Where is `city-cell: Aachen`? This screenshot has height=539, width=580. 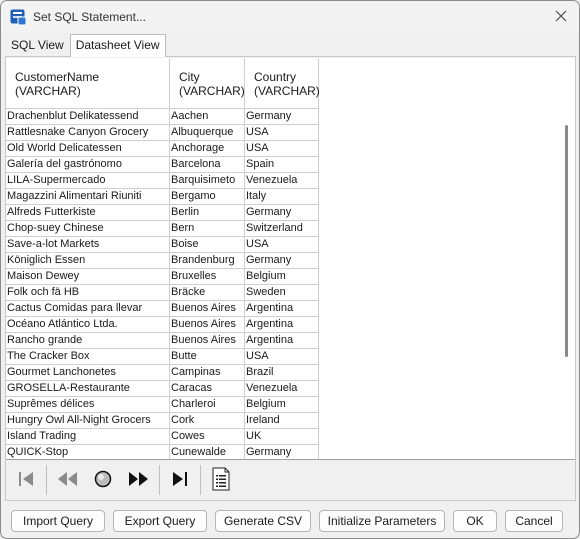 city-cell: Aachen is located at coordinates (207, 117).